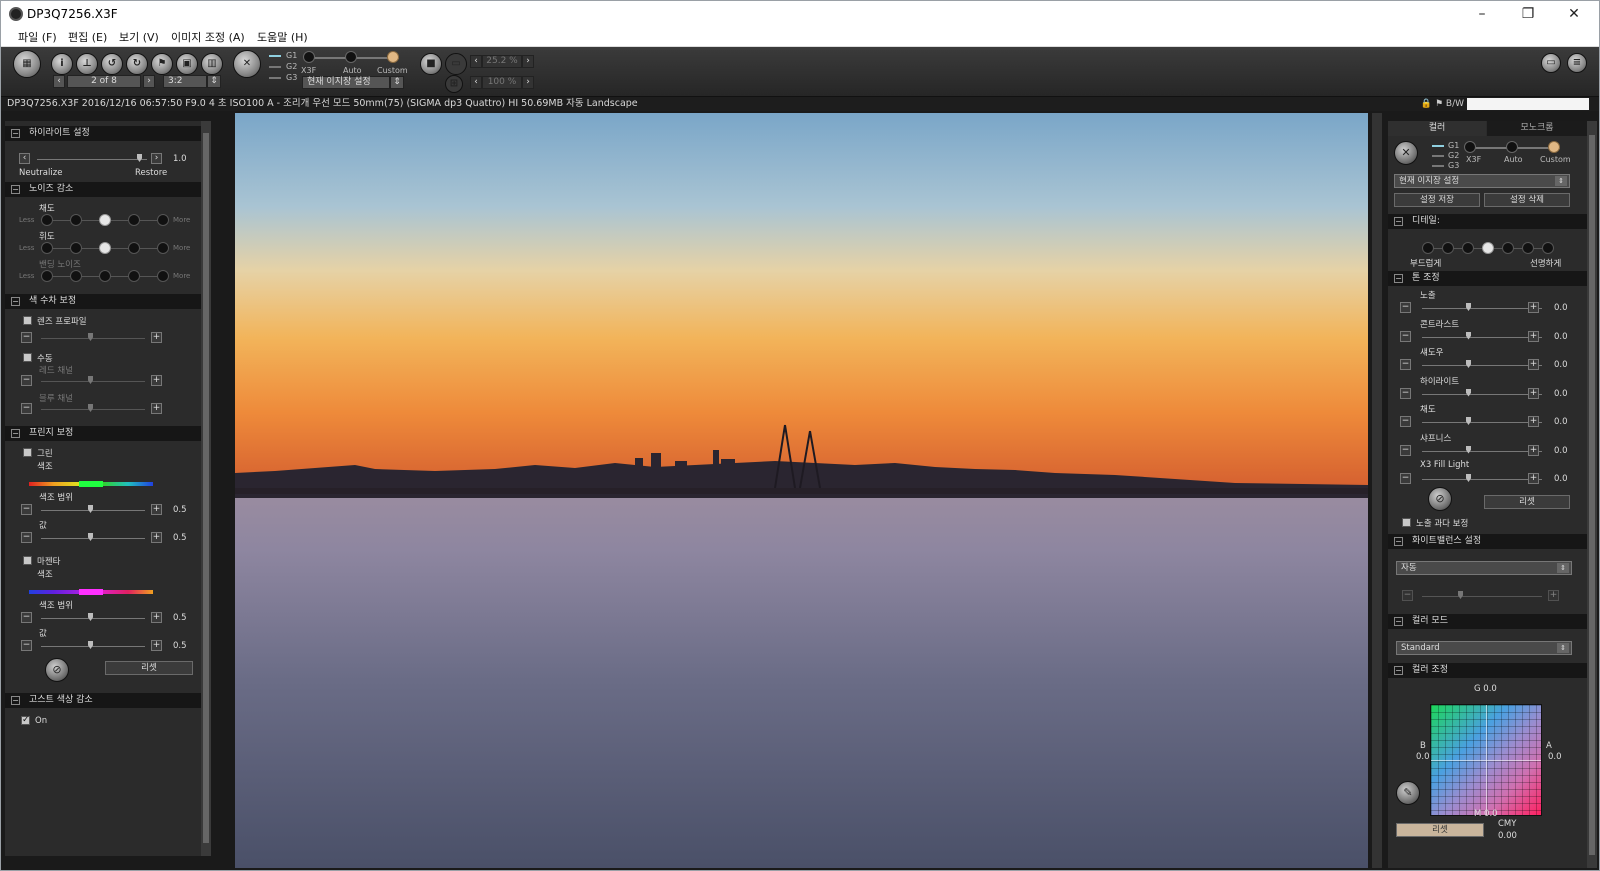 This screenshot has height=871, width=1600. I want to click on red-dec-button: −, so click(26, 380).